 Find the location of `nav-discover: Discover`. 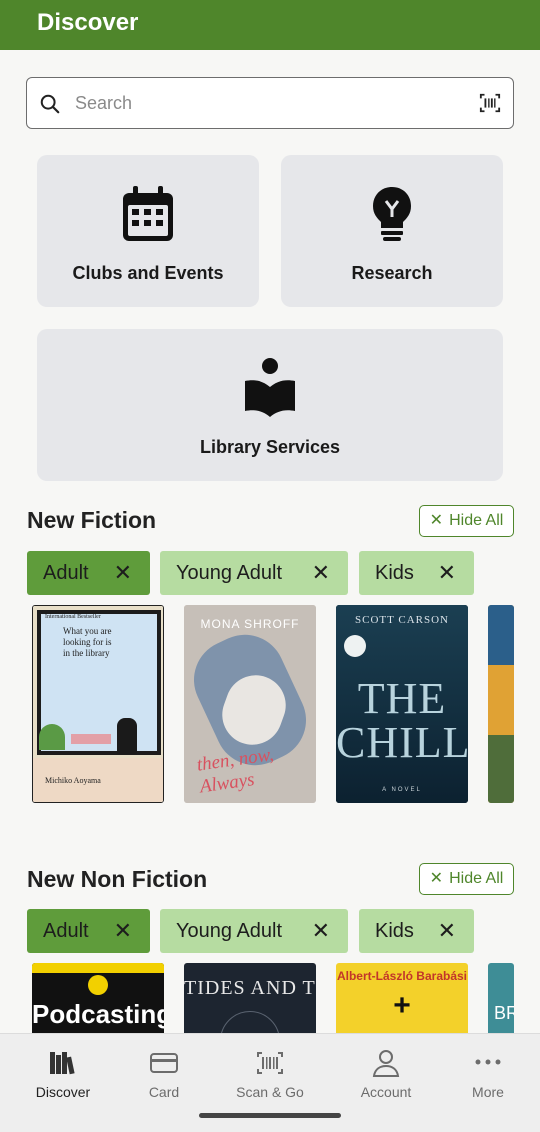

nav-discover: Discover is located at coordinates (63, 1074).